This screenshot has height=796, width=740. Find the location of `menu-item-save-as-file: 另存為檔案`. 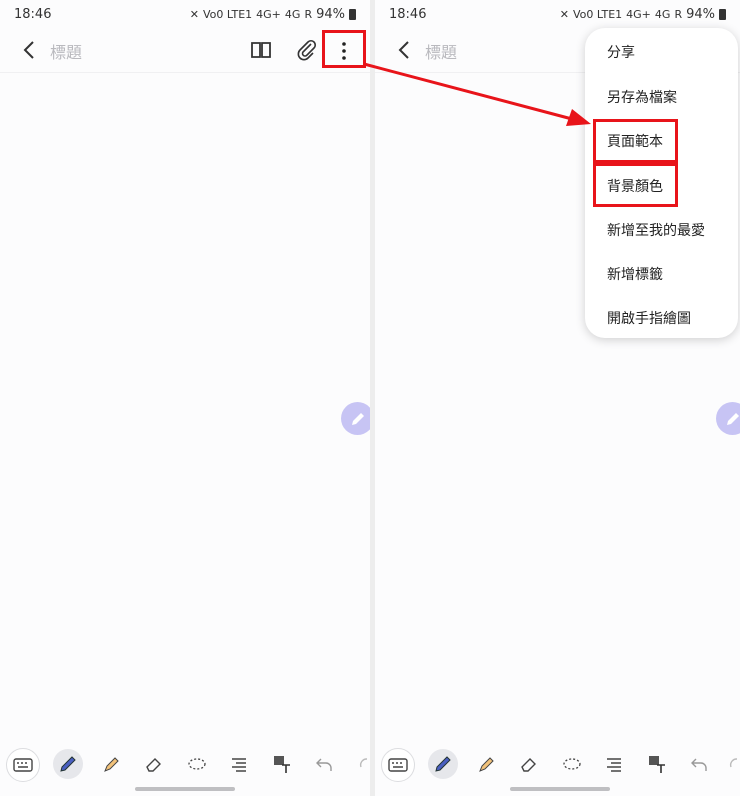

menu-item-save-as-file: 另存為檔案 is located at coordinates (642, 97).